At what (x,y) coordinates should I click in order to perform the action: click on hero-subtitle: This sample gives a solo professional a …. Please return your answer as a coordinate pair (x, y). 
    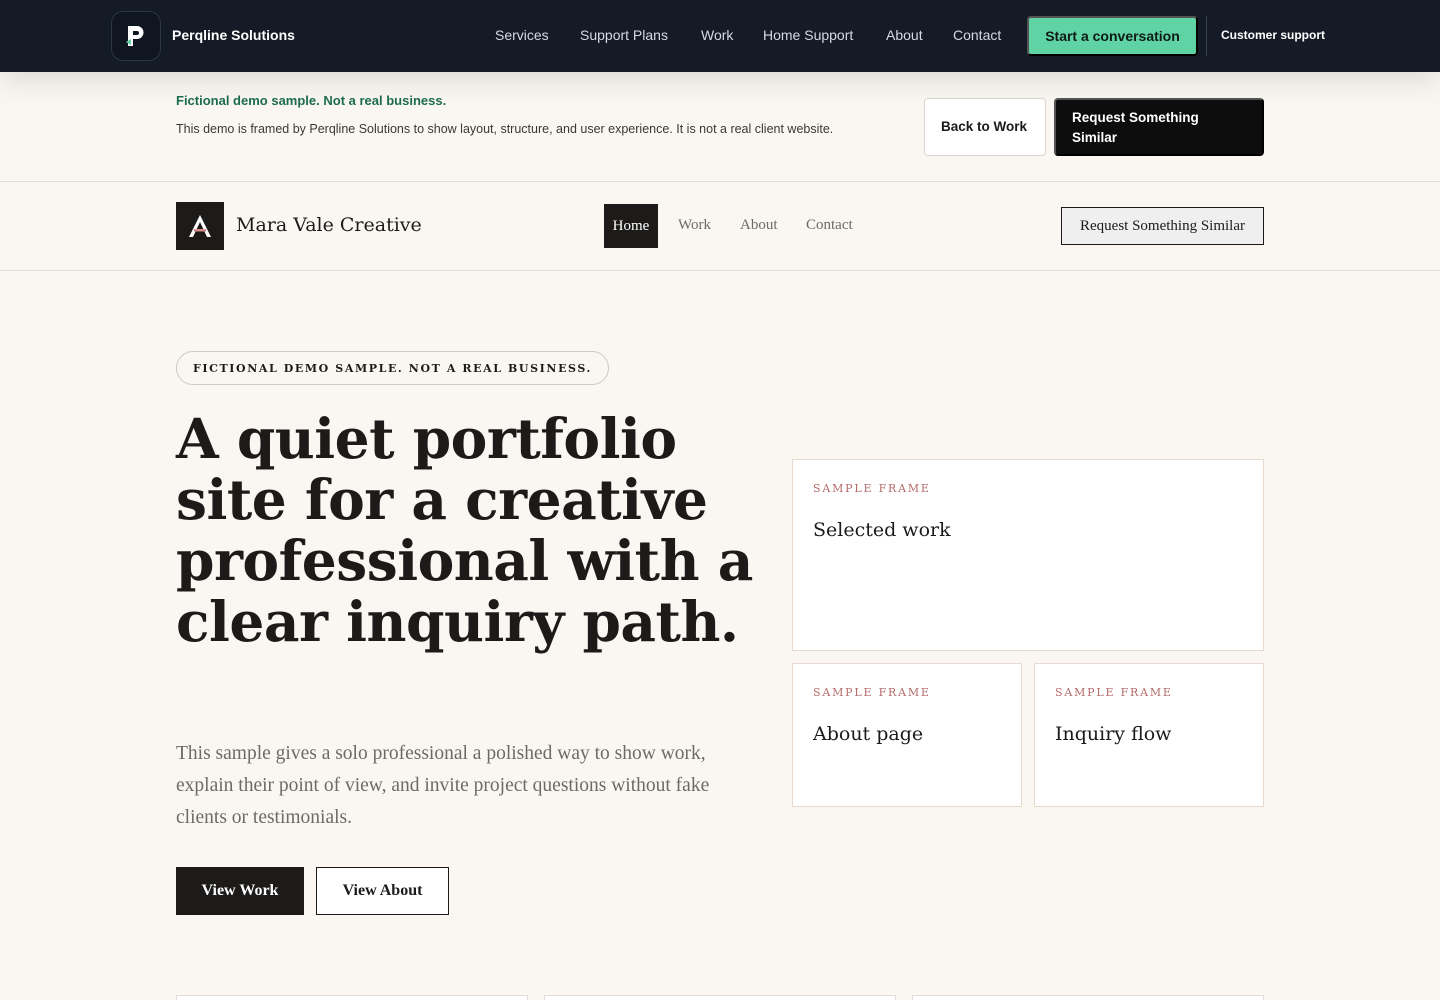
    Looking at the image, I should click on (443, 785).